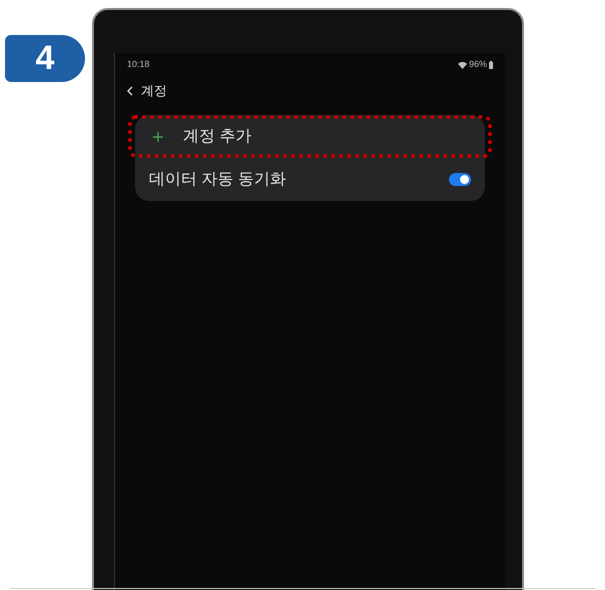 The height and width of the screenshot is (590, 605). What do you see at coordinates (462, 65) in the screenshot?
I see `wifi-icon` at bounding box center [462, 65].